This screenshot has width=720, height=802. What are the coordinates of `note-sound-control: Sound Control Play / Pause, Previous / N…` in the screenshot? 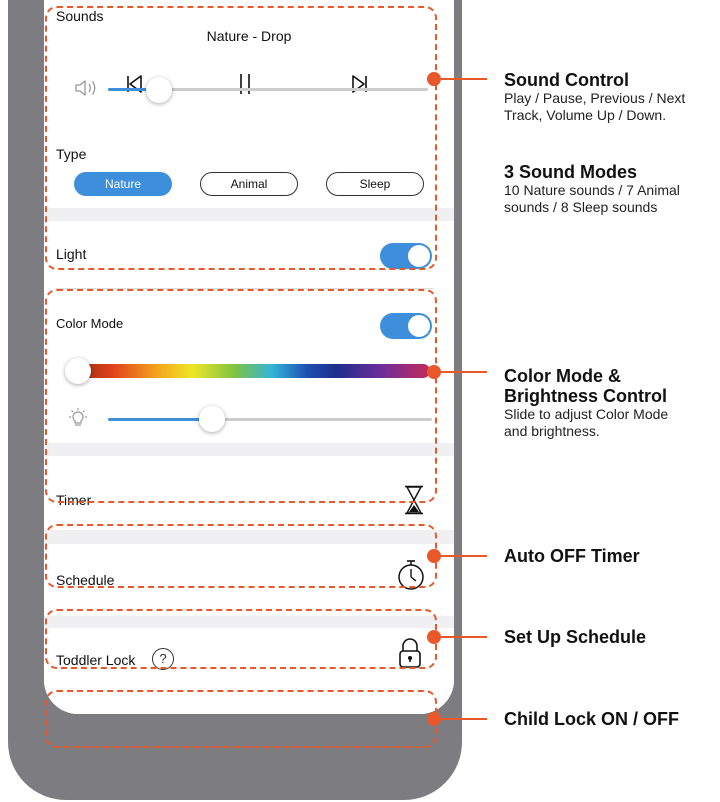 It's located at (611, 97).